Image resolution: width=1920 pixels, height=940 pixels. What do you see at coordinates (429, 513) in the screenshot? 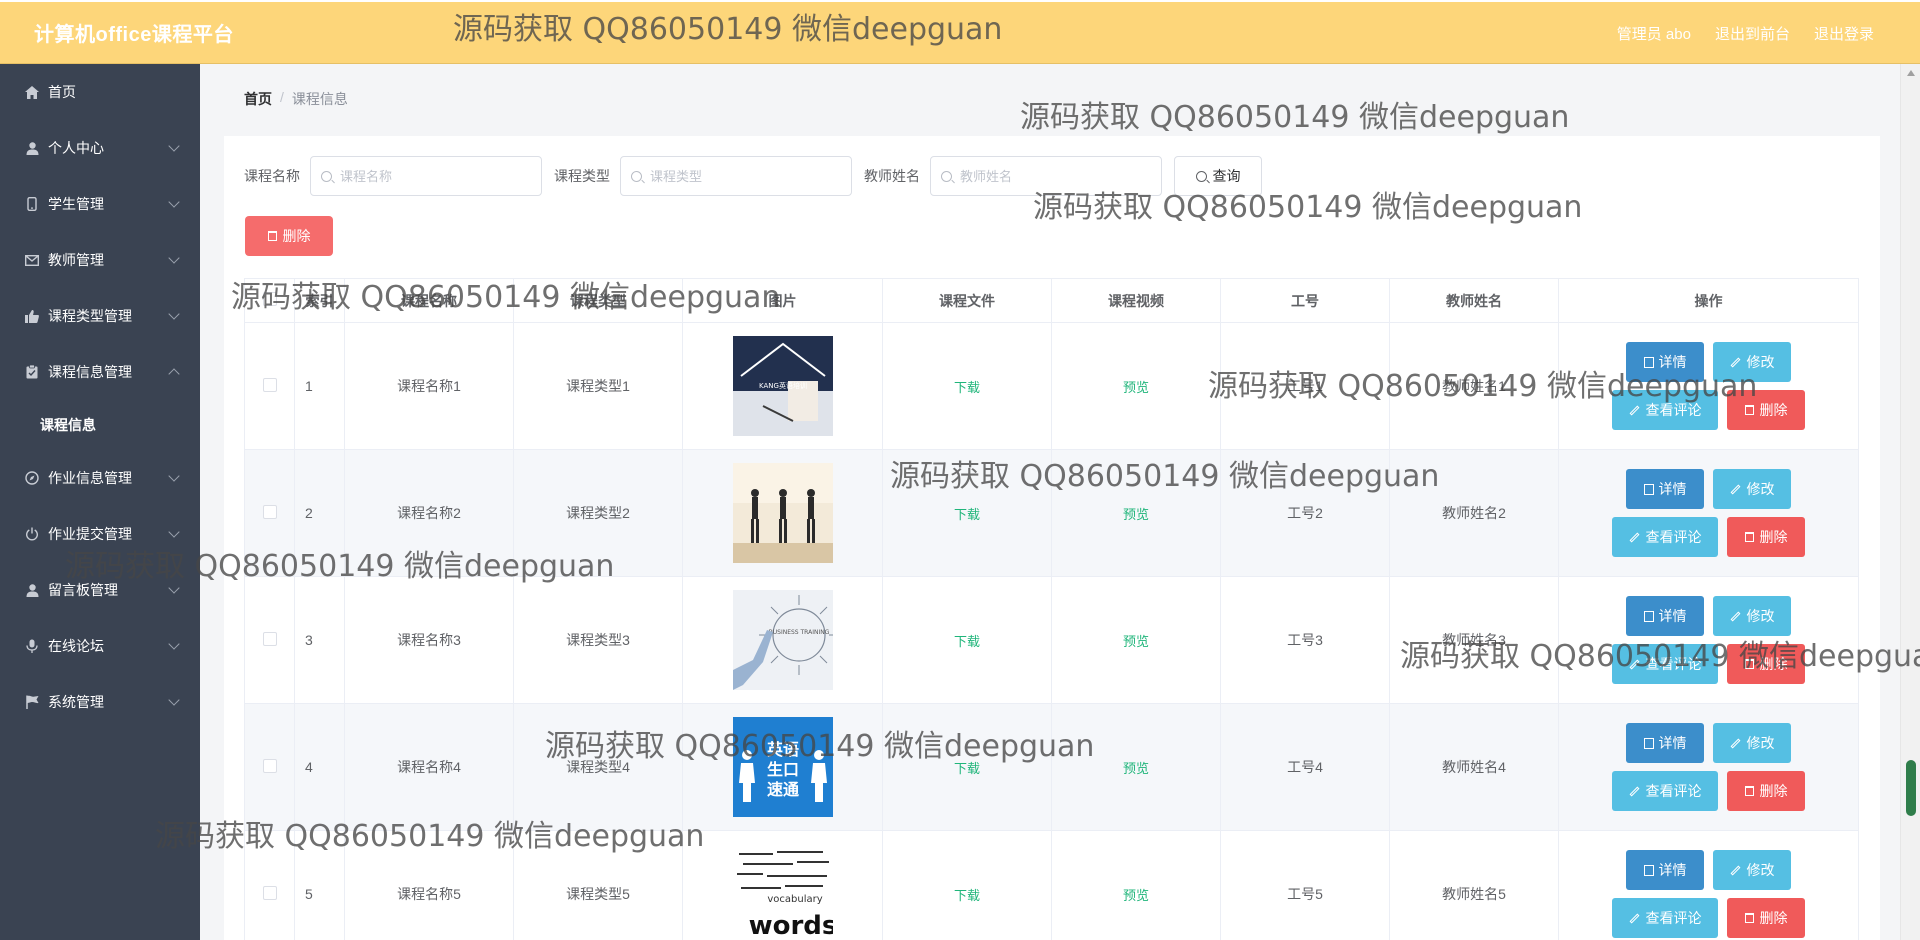
I see `row-course-name: 课程名称2` at bounding box center [429, 513].